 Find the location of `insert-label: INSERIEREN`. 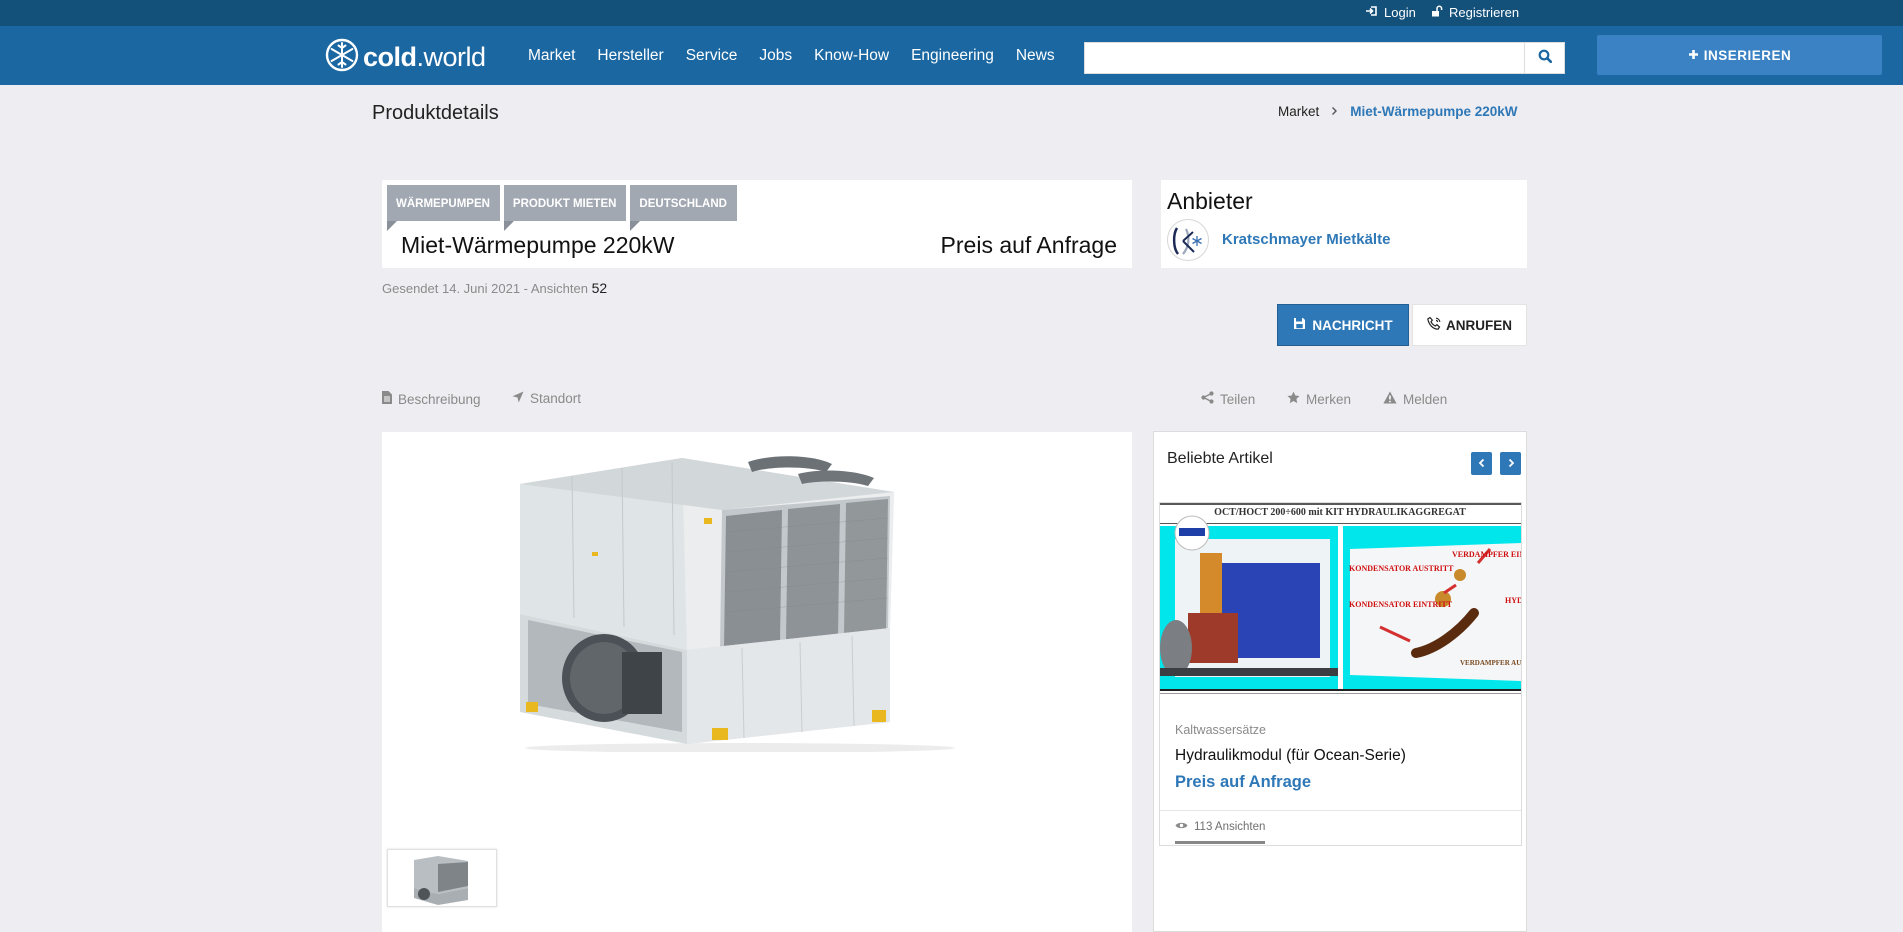

insert-label: INSERIEREN is located at coordinates (1747, 55).